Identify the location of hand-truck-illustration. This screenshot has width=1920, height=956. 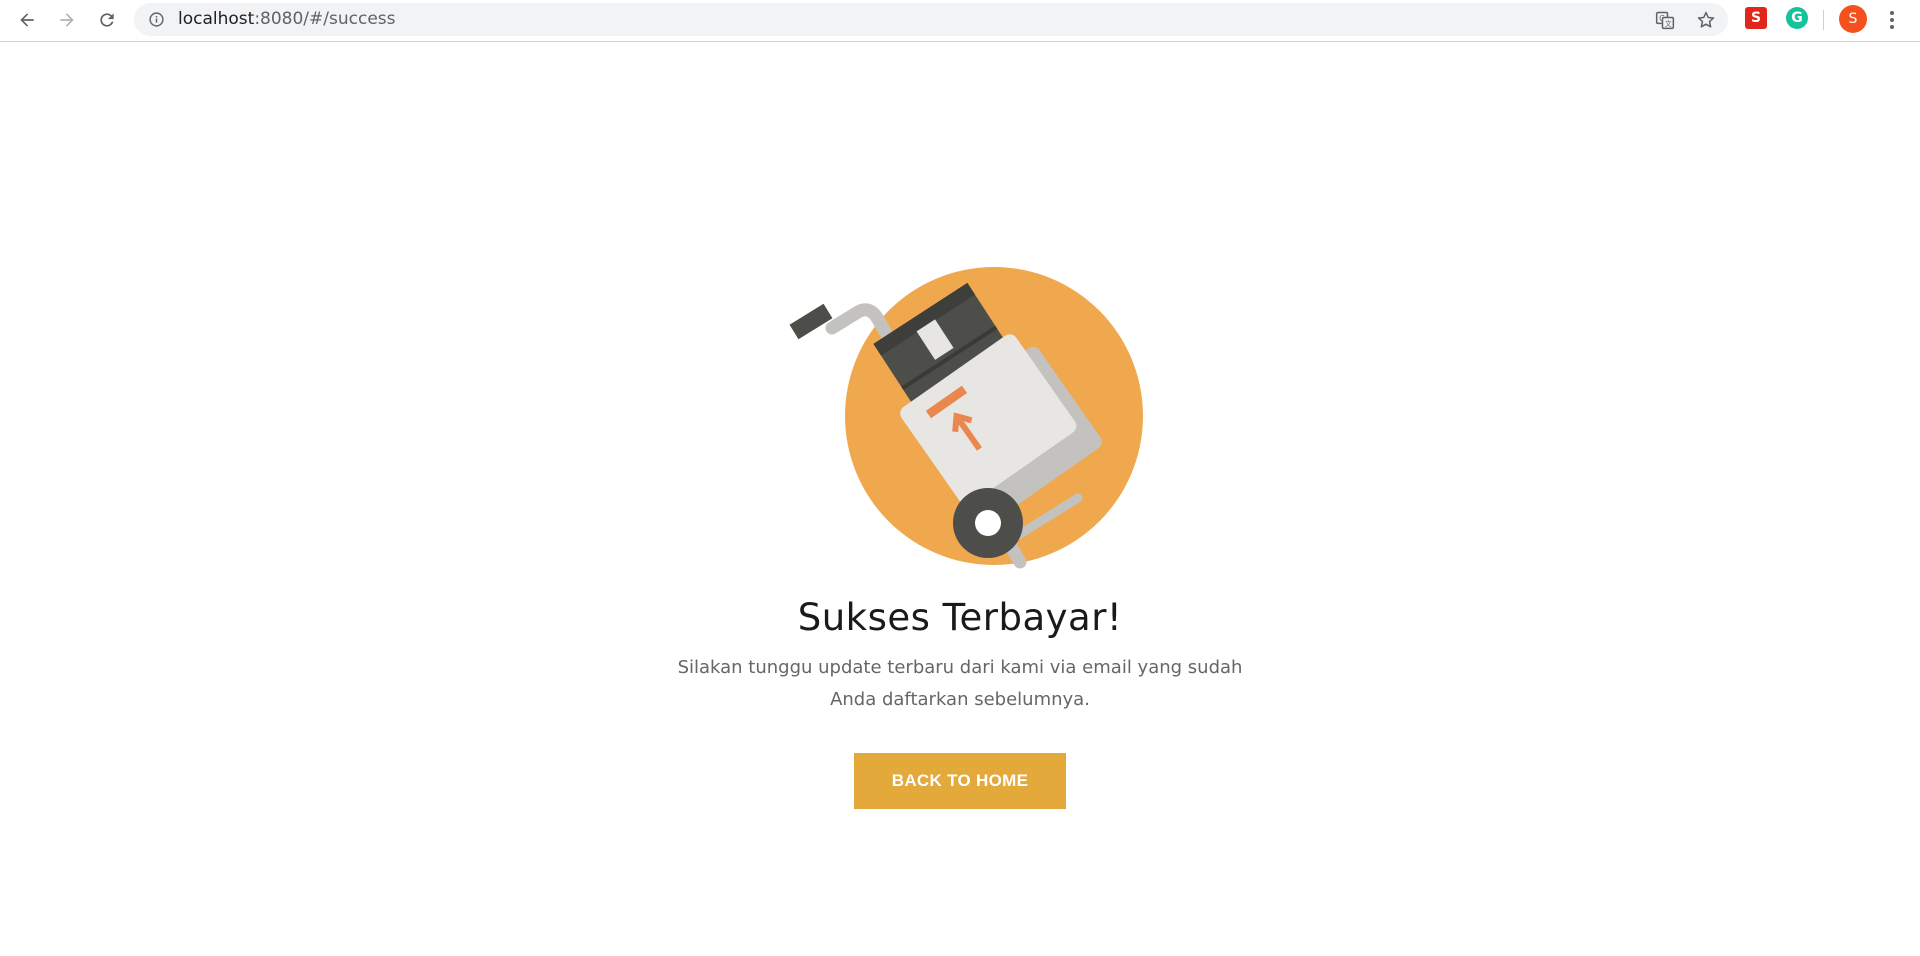
(966, 418).